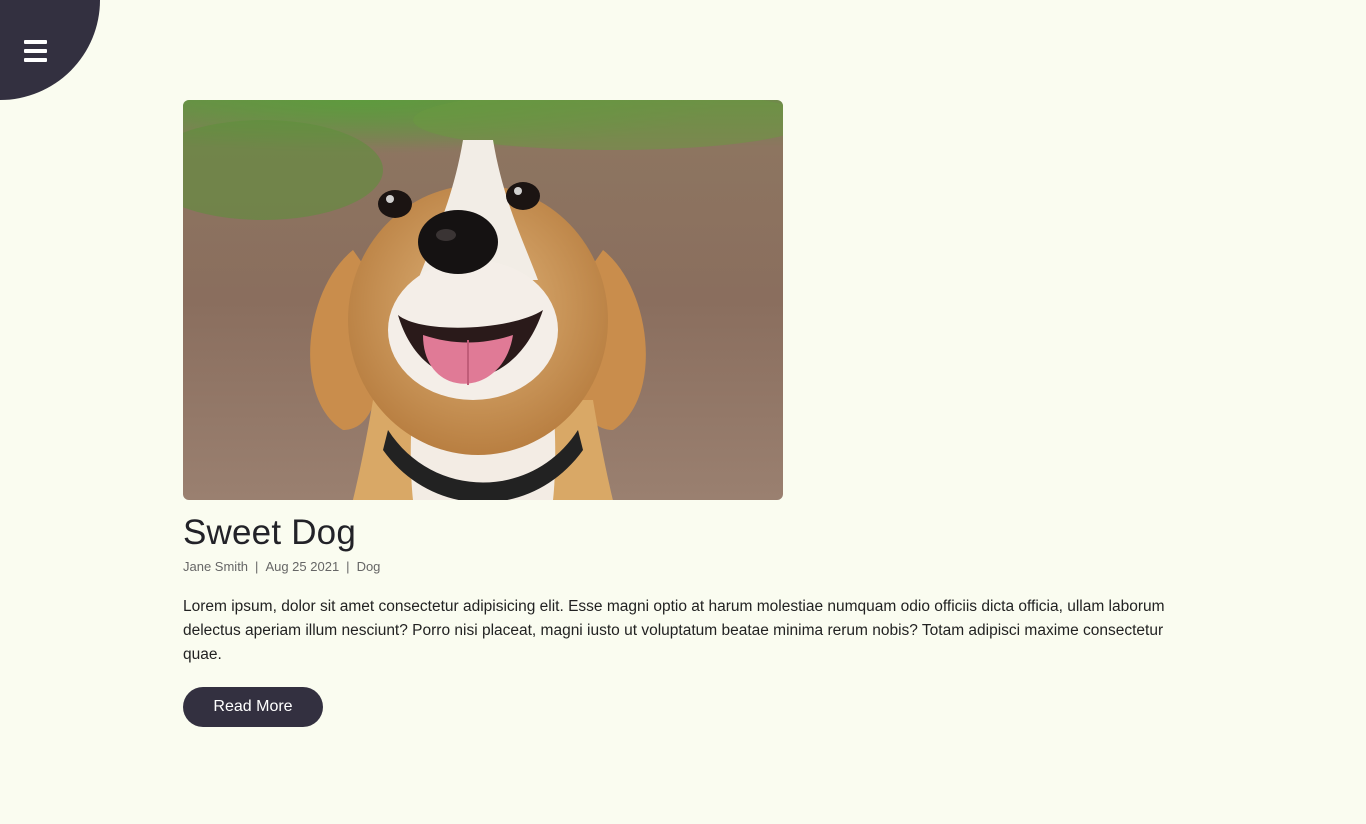 The width and height of the screenshot is (1366, 824). Describe the element at coordinates (683, 533) in the screenshot. I see `post-title: Sweet Dog` at that location.